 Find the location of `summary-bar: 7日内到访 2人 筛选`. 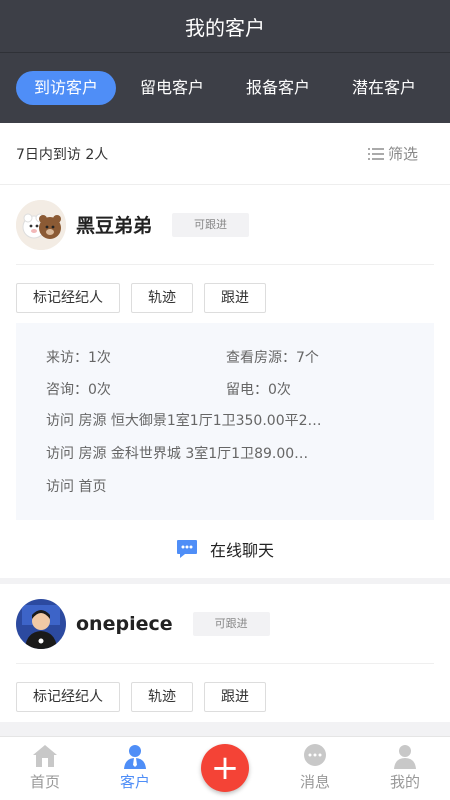

summary-bar: 7日内到访 2人 筛选 is located at coordinates (225, 154).